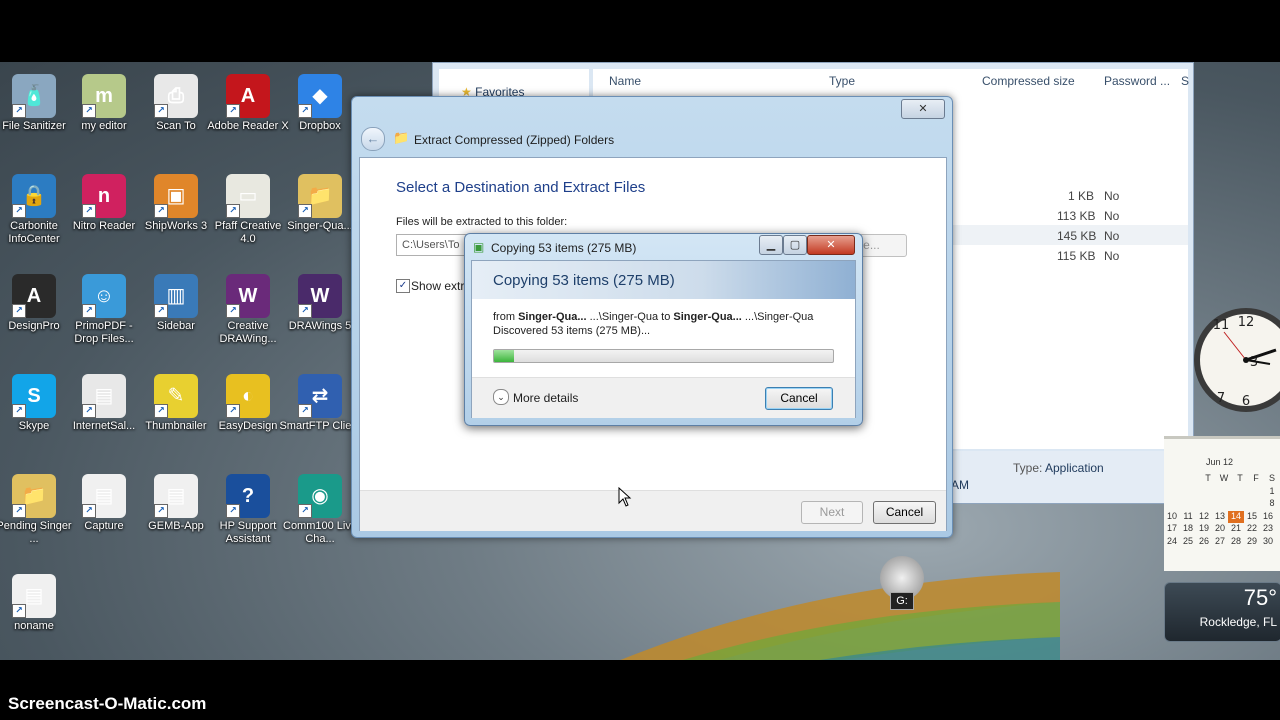 The width and height of the screenshot is (1280, 720). Describe the element at coordinates (1172, 517) in the screenshot. I see `calendar-day: 10` at that location.